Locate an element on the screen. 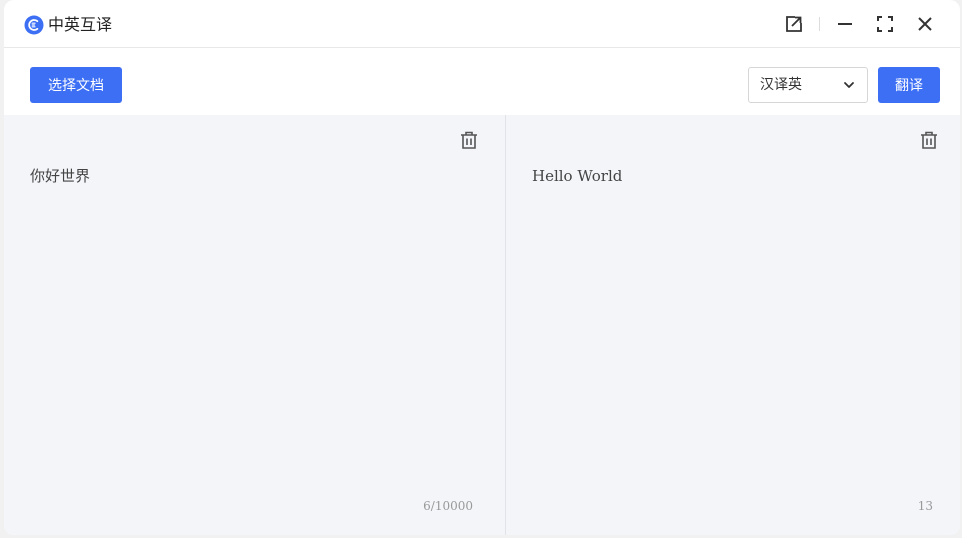 Image resolution: width=962 pixels, height=538 pixels. title-bar-divider is located at coordinates (819, 24).